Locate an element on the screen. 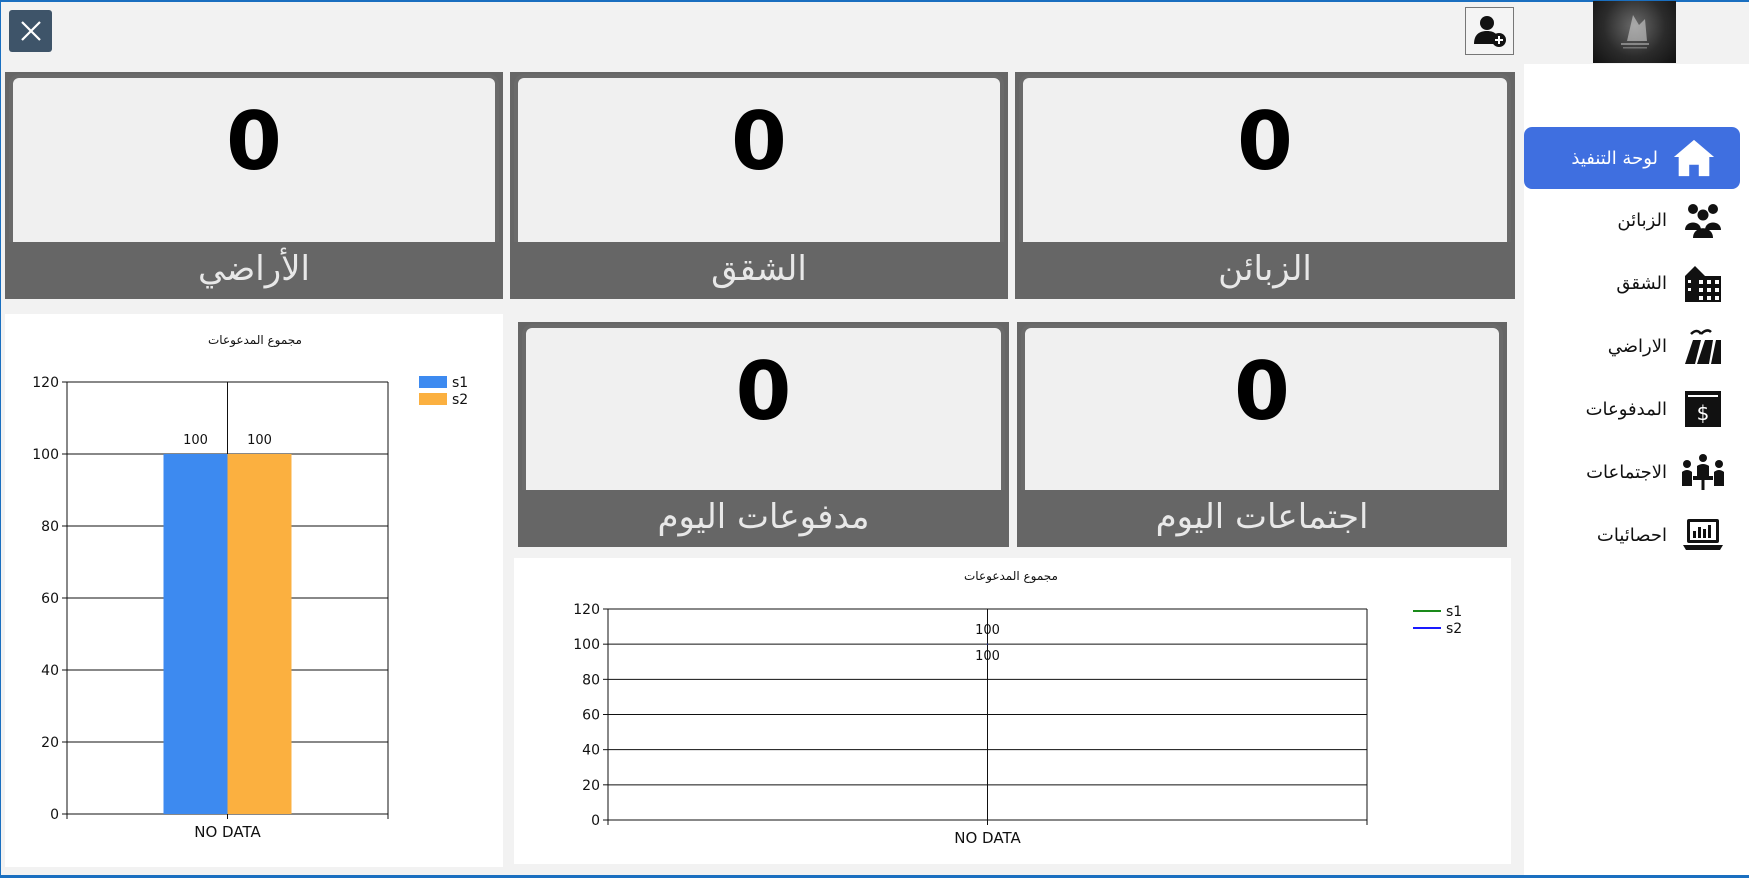  close-button is located at coordinates (30, 31).